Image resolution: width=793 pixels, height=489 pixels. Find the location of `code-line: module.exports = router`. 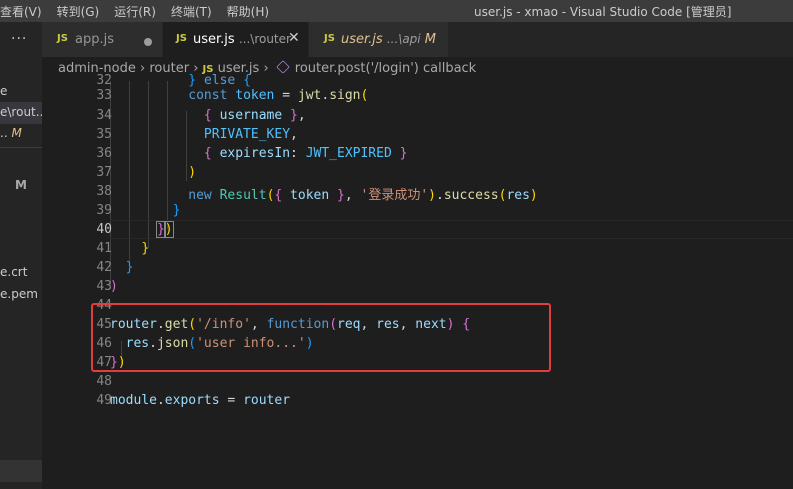

code-line: module.exports = router is located at coordinates (200, 400).